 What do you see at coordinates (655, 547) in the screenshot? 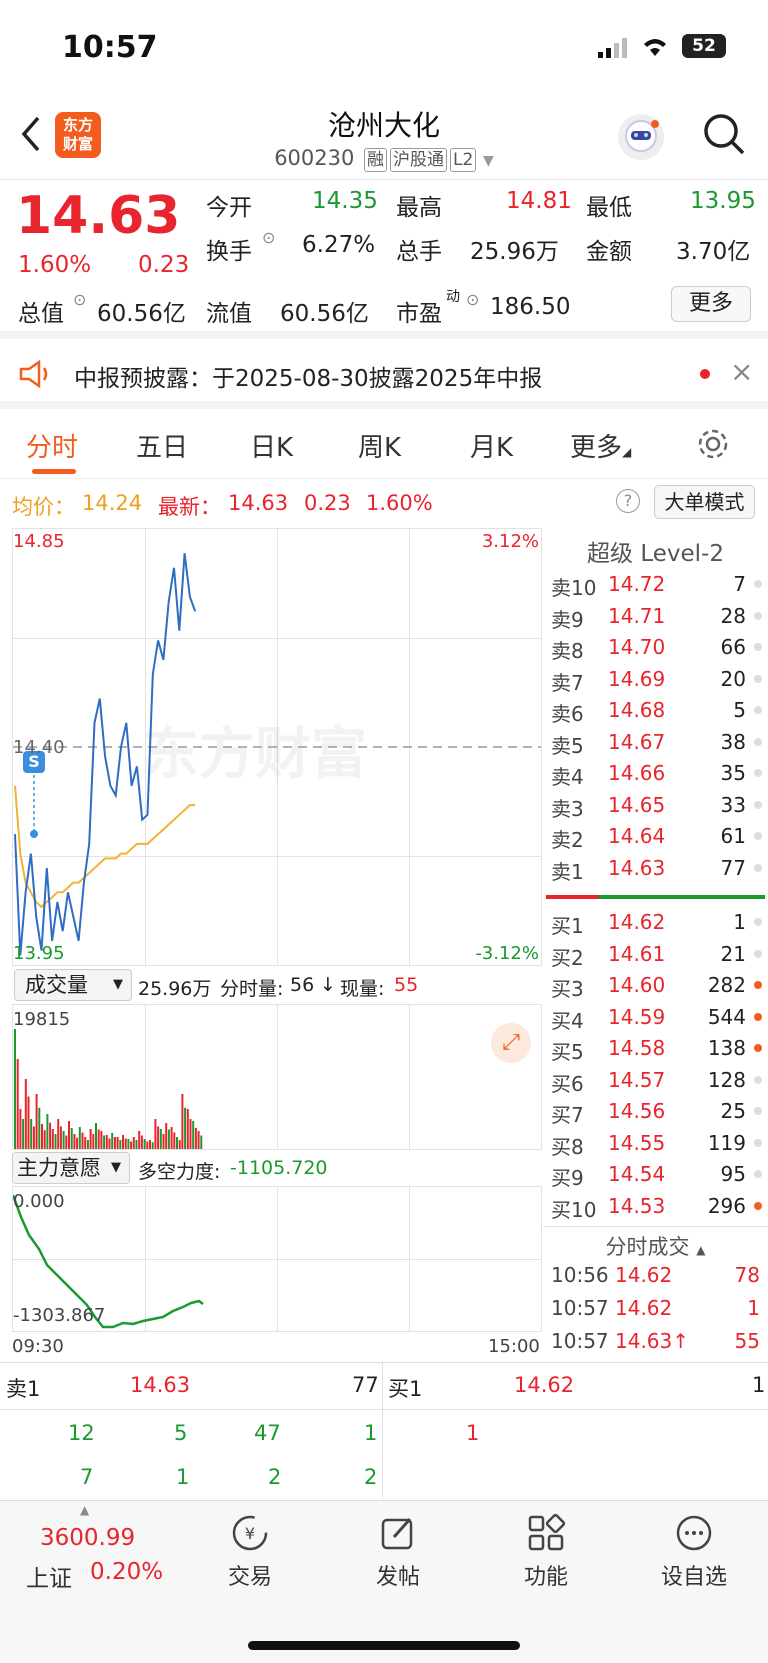
I see `orderbook-title: 超级 Level-2` at bounding box center [655, 547].